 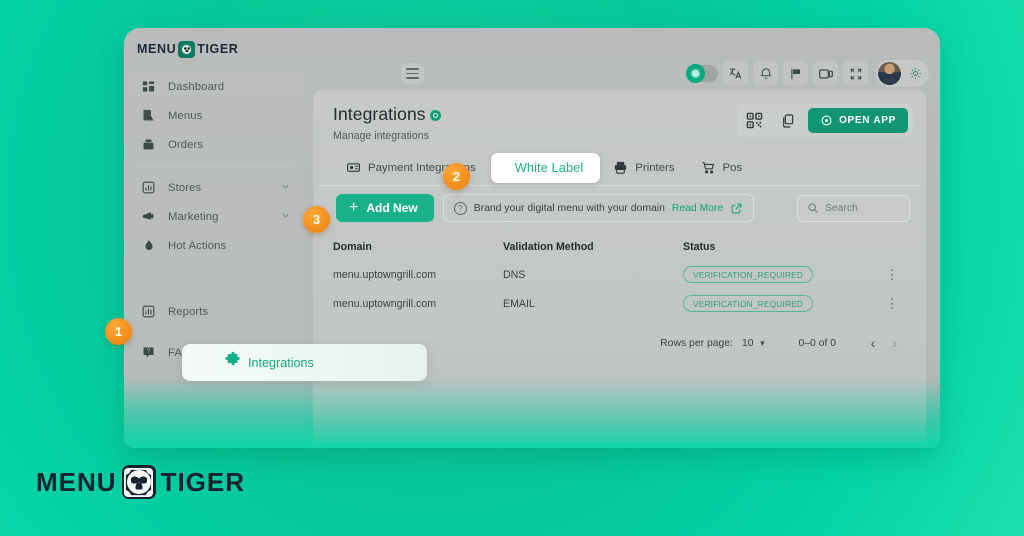 What do you see at coordinates (747, 343) in the screenshot?
I see `rows-per-page-value: 10` at bounding box center [747, 343].